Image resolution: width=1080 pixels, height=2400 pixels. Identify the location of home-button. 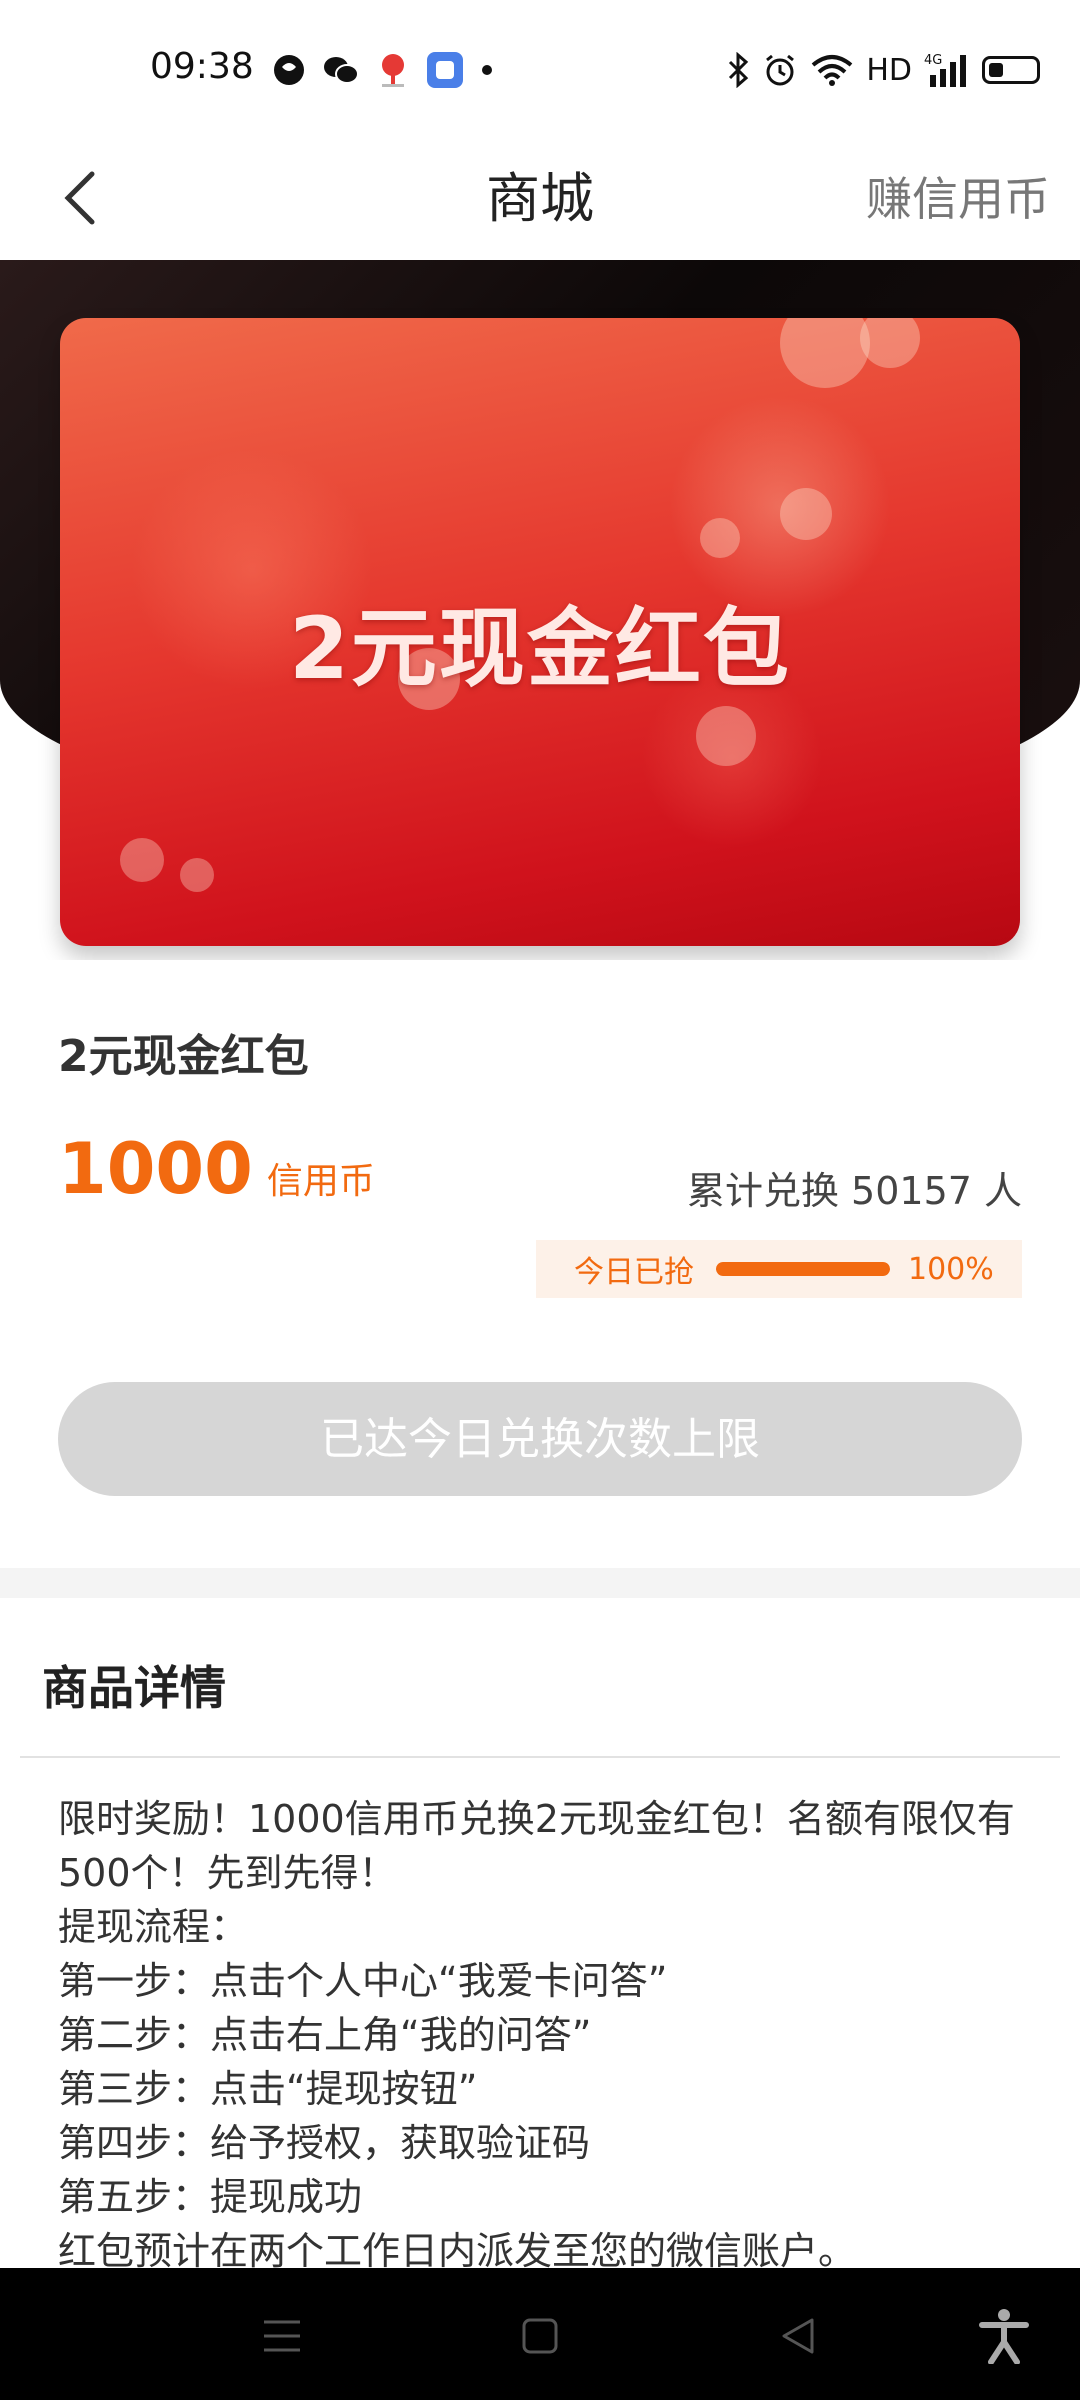
(540, 2336).